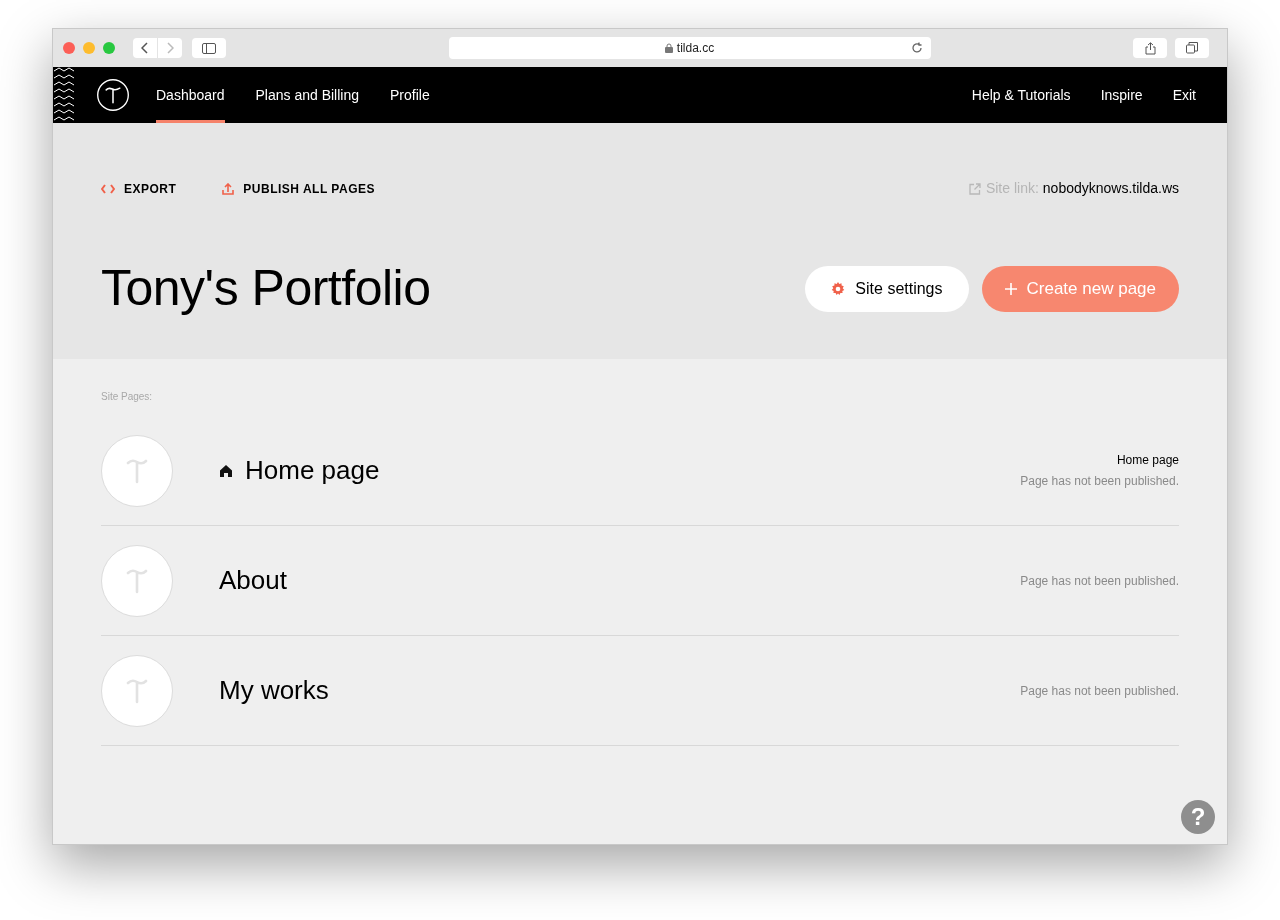 This screenshot has height=920, width=1280. I want to click on zigzag-pattern-icon, so click(64, 95).